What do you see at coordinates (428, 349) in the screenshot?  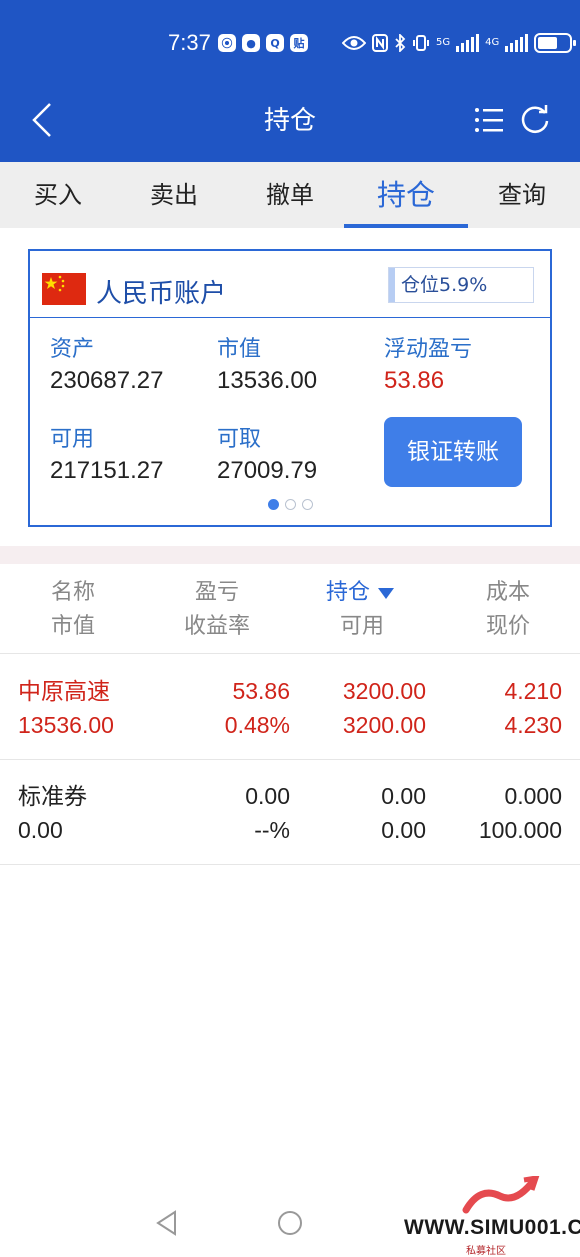 I see `floating-pl-label: 浮动盈亏` at bounding box center [428, 349].